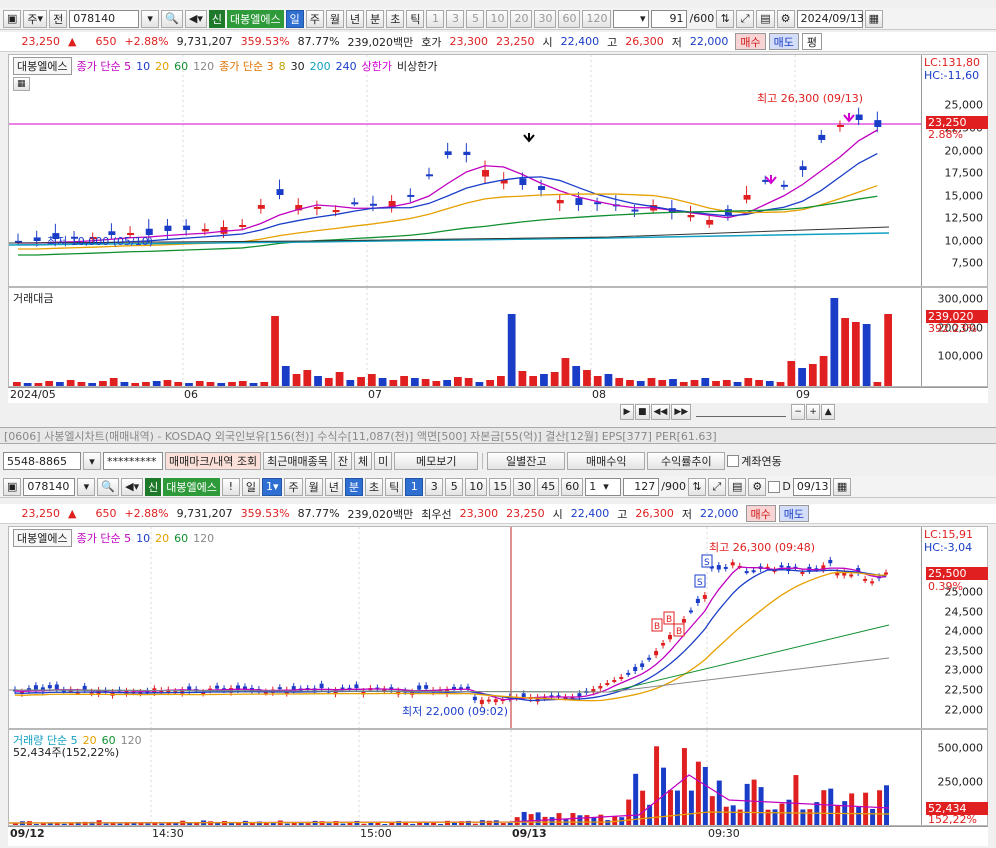 This screenshot has width=996, height=848. Describe the element at coordinates (603, 486) in the screenshot. I see `unit2-select: 1 ▾` at that location.